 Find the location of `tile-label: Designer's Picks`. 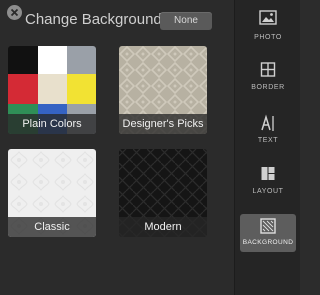

tile-label: Designer's Picks is located at coordinates (163, 124).